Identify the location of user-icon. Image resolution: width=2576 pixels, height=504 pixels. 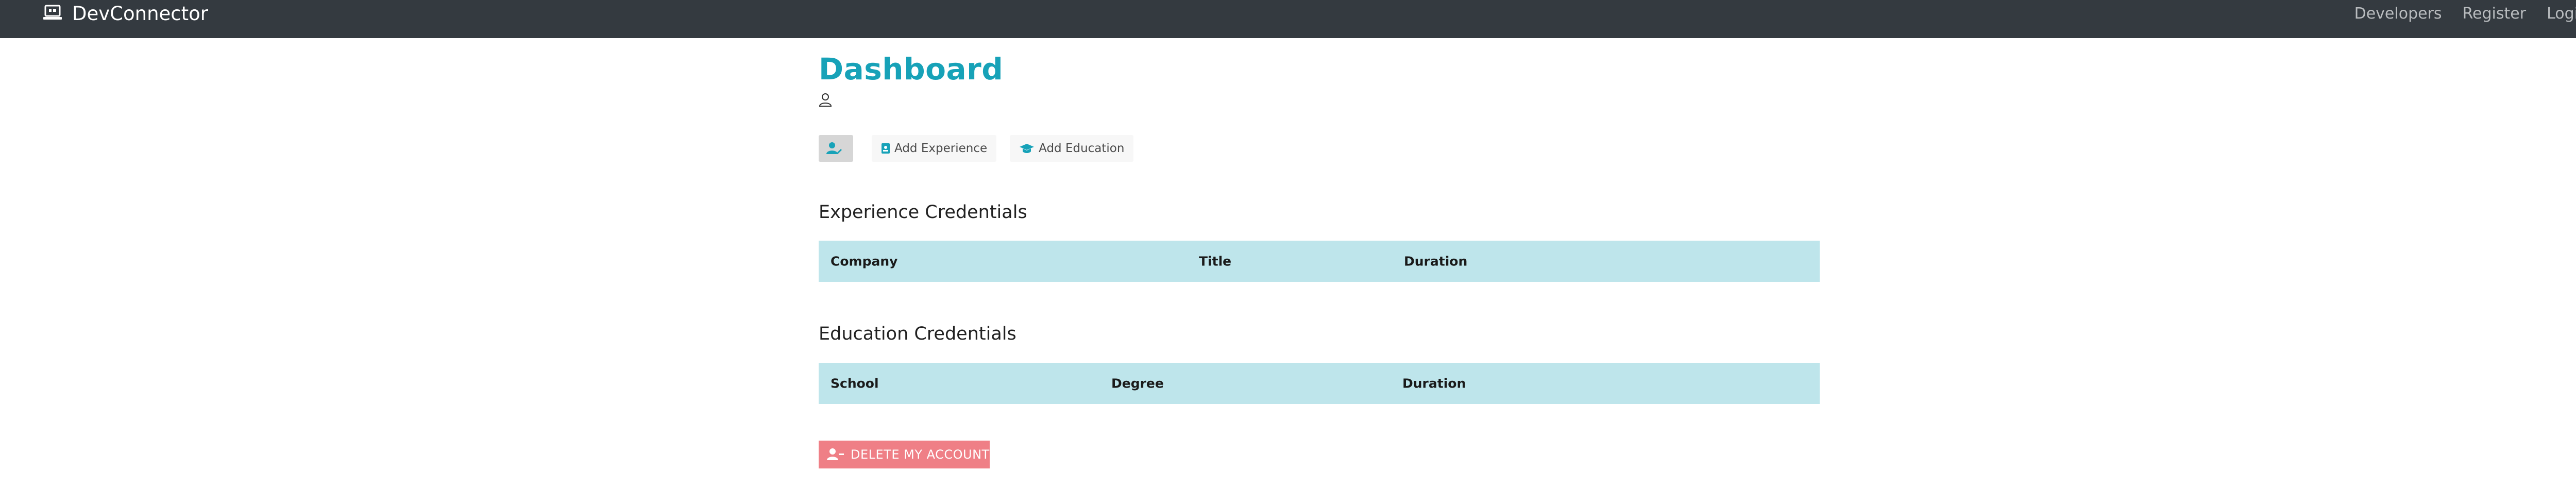
(825, 100).